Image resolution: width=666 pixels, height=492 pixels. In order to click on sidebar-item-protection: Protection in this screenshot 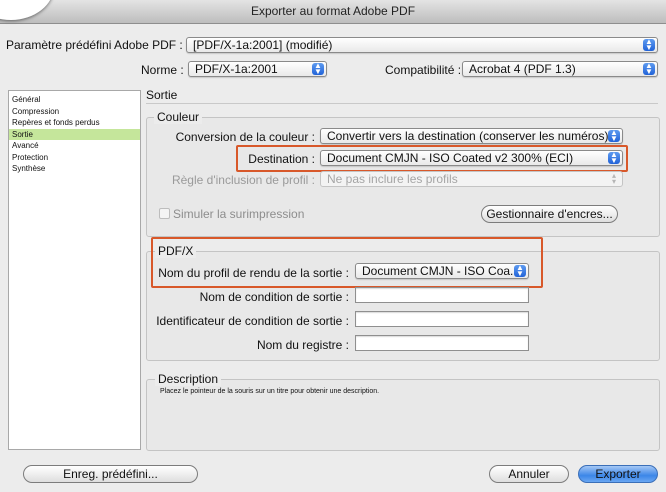, I will do `click(74, 158)`.